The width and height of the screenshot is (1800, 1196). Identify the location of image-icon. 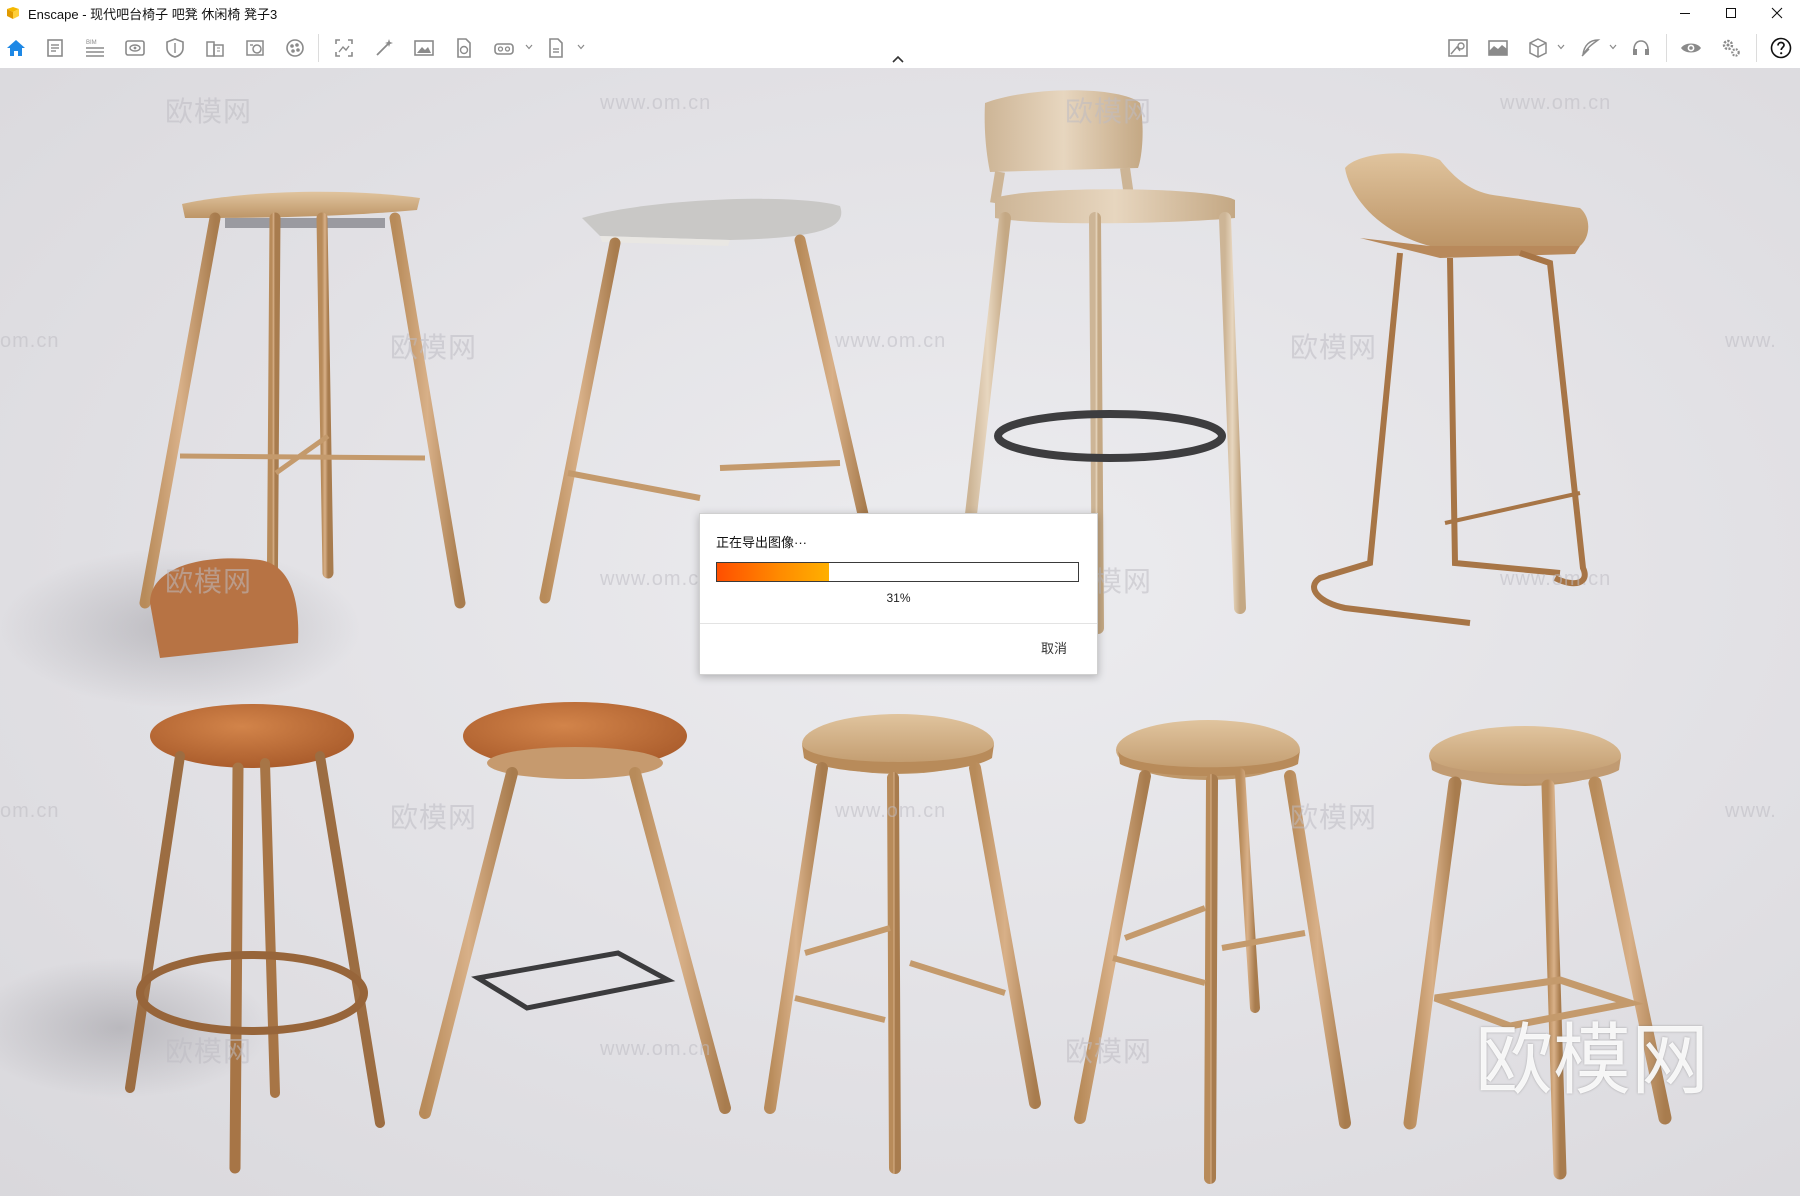
(424, 48).